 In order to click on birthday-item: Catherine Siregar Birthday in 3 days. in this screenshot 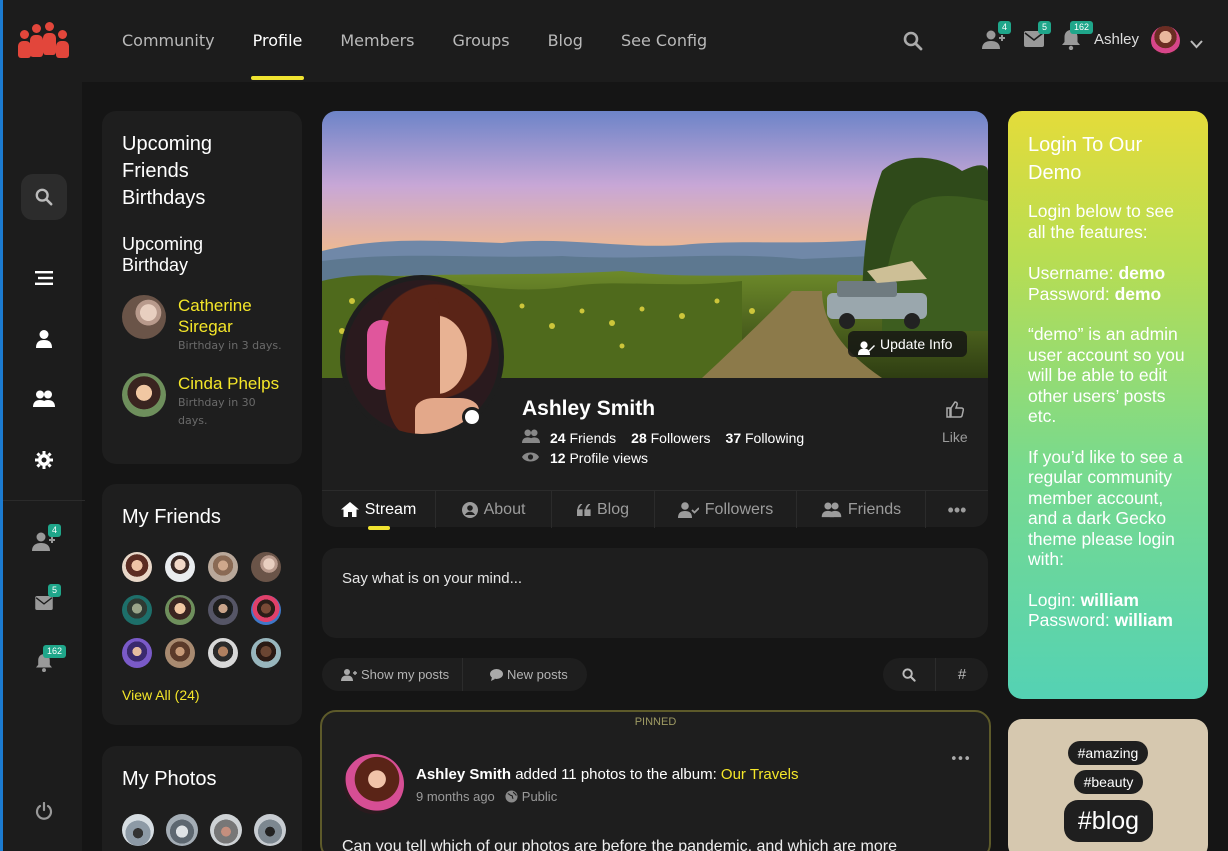, I will do `click(212, 325)`.